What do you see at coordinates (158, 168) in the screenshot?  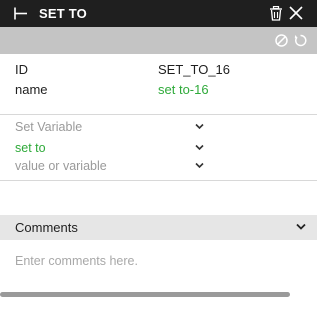 I see `value-select: value or variable` at bounding box center [158, 168].